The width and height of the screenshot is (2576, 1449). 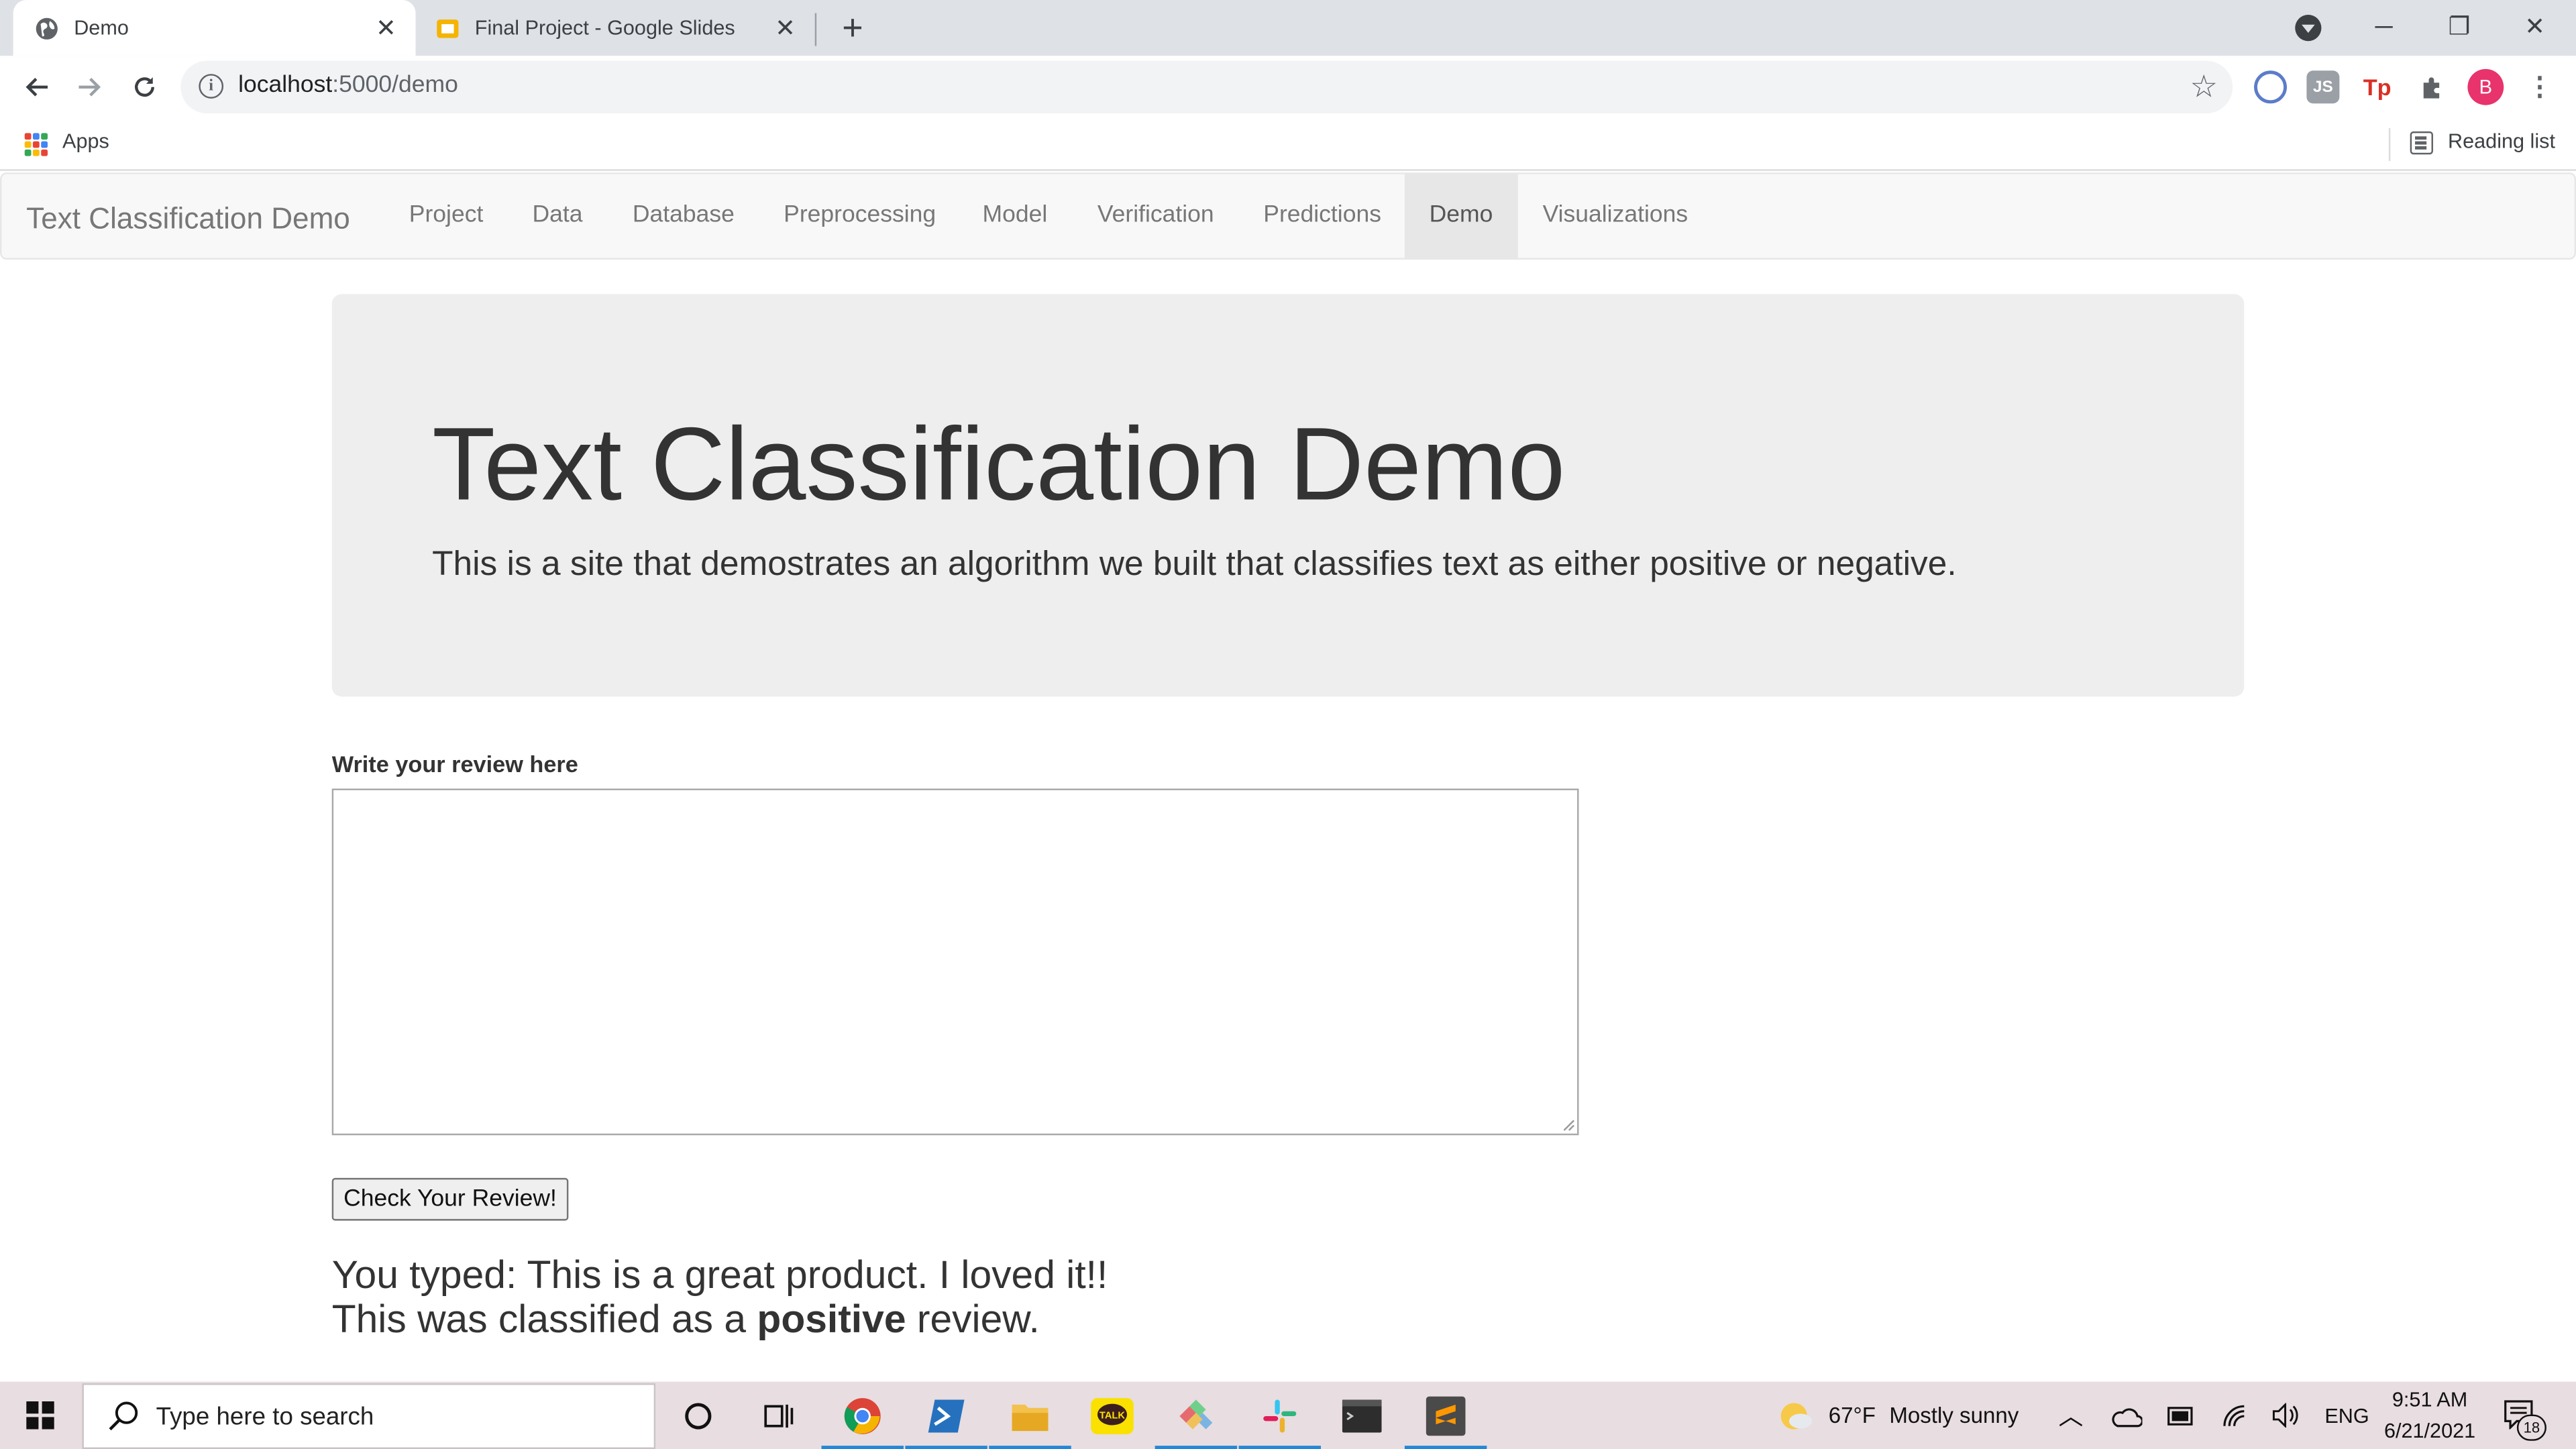 I want to click on volume-icon, so click(x=2287, y=1415).